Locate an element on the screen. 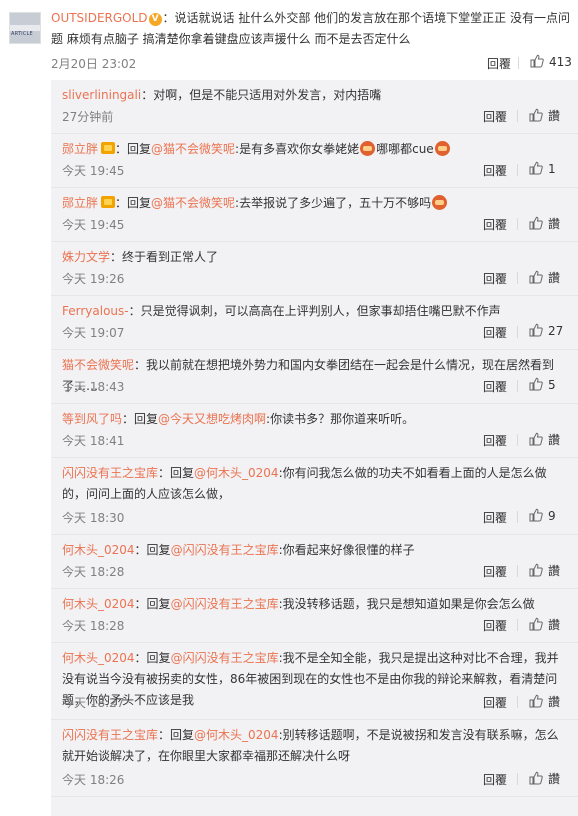 The width and height of the screenshot is (578, 816). like-button: 9 is located at coordinates (542, 515).